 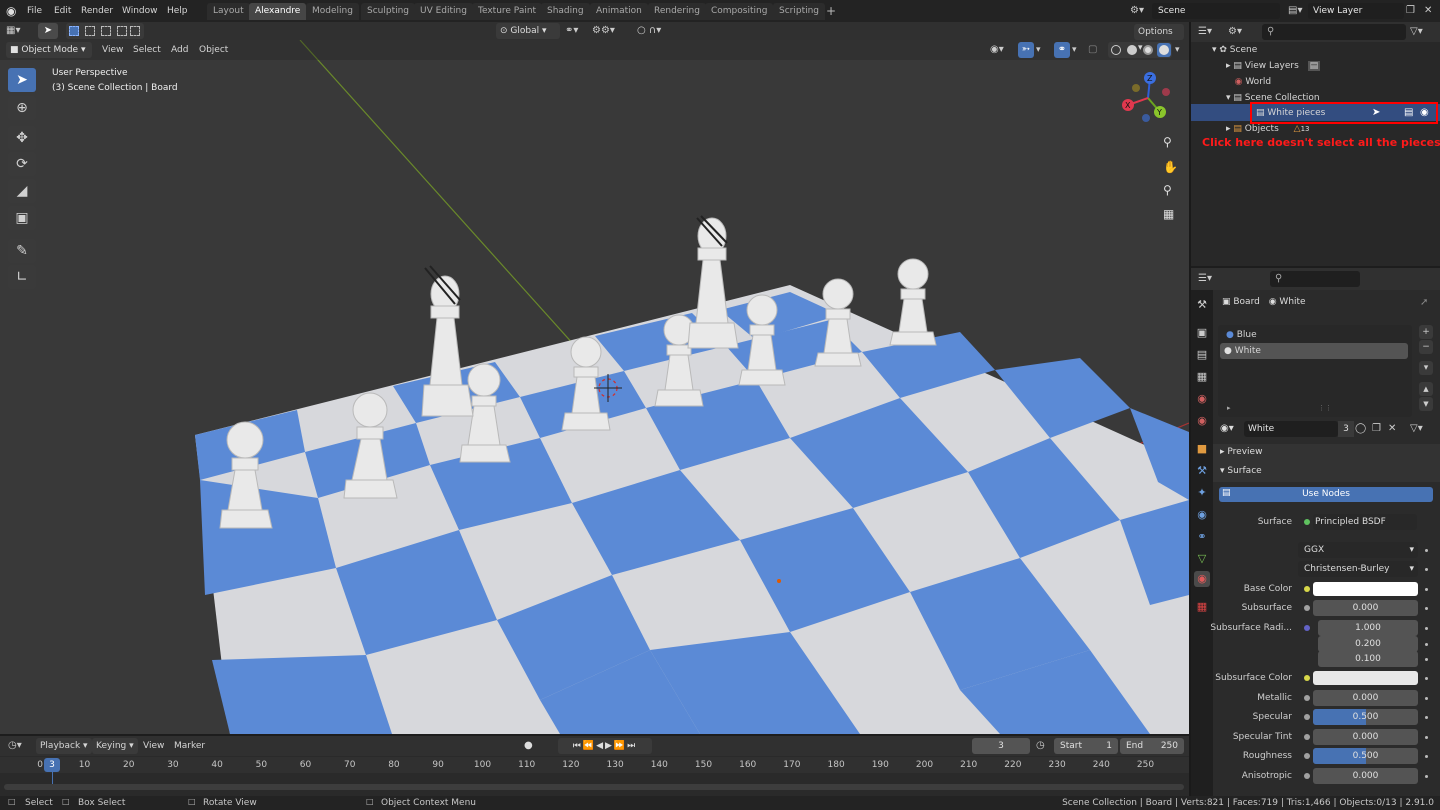 I want to click on fake-user-icon: ◯, so click(x=1362, y=429).